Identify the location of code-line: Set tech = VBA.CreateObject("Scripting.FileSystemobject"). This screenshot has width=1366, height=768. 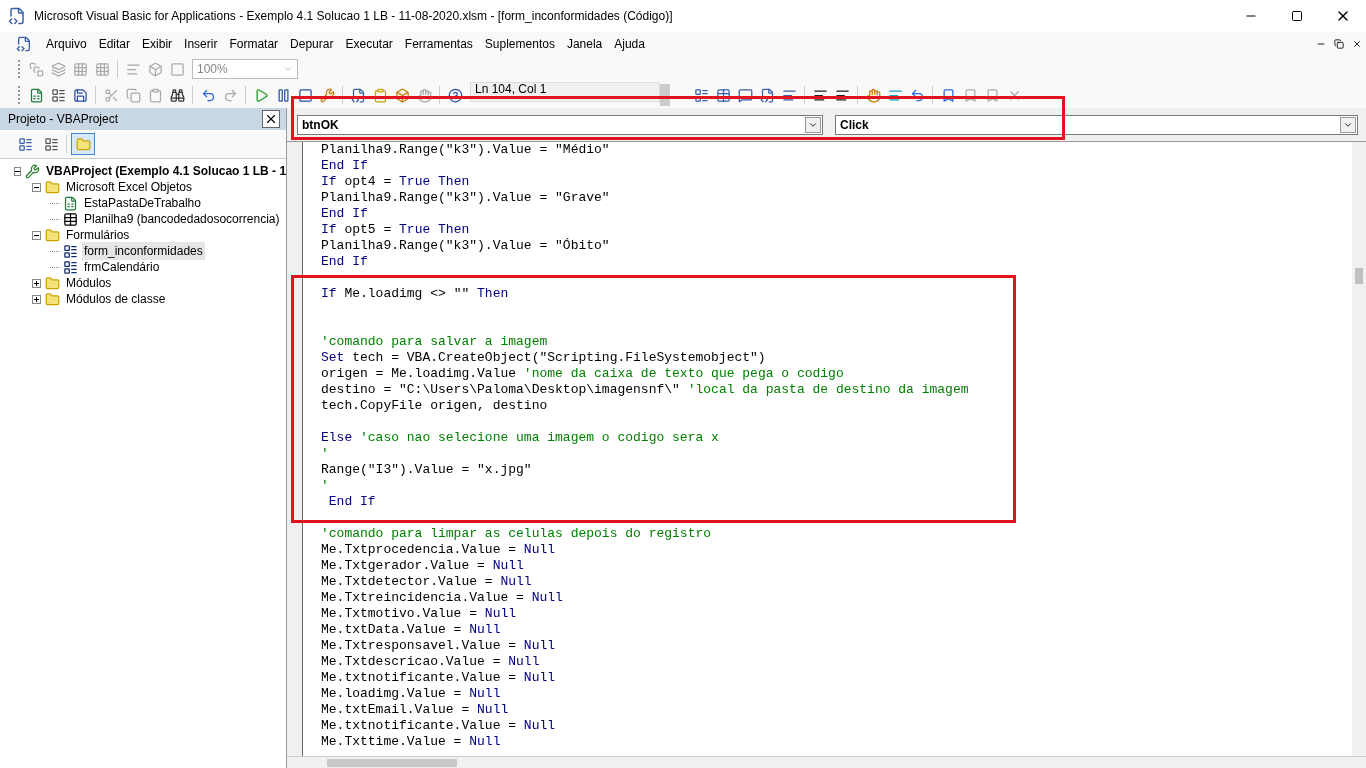
(543, 358).